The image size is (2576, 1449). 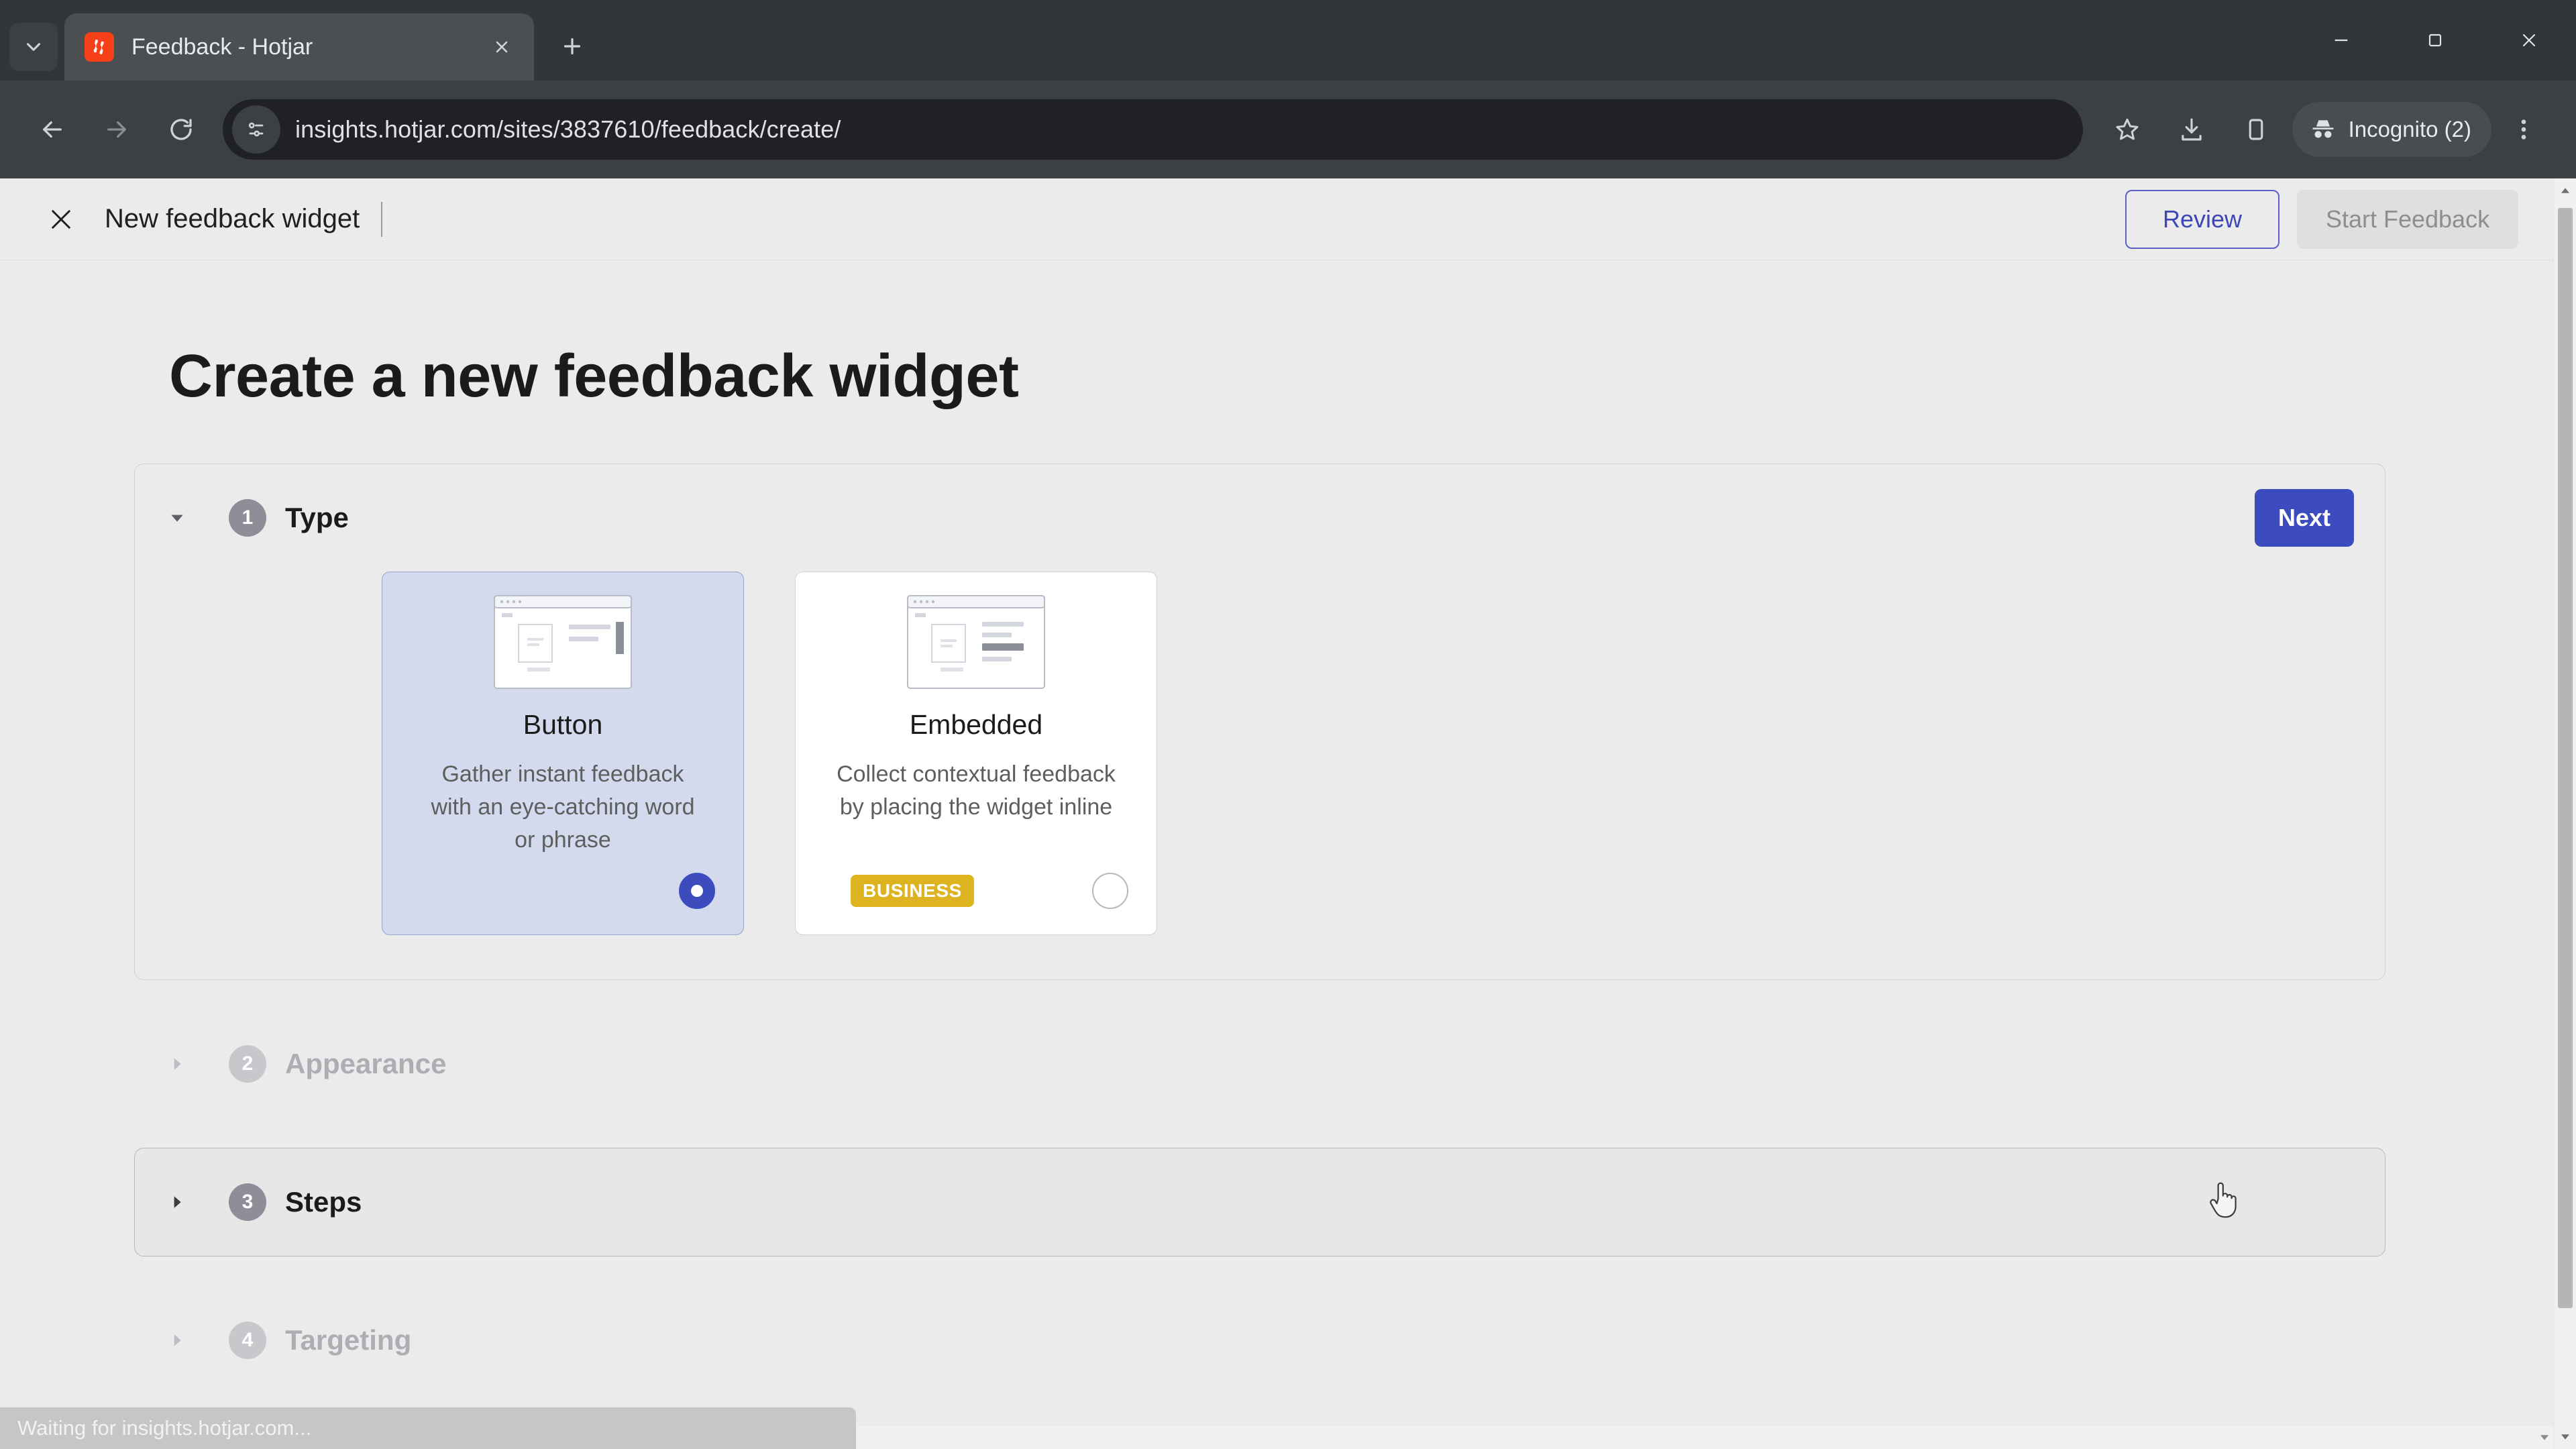 I want to click on type-option-footer, so click(x=562, y=891).